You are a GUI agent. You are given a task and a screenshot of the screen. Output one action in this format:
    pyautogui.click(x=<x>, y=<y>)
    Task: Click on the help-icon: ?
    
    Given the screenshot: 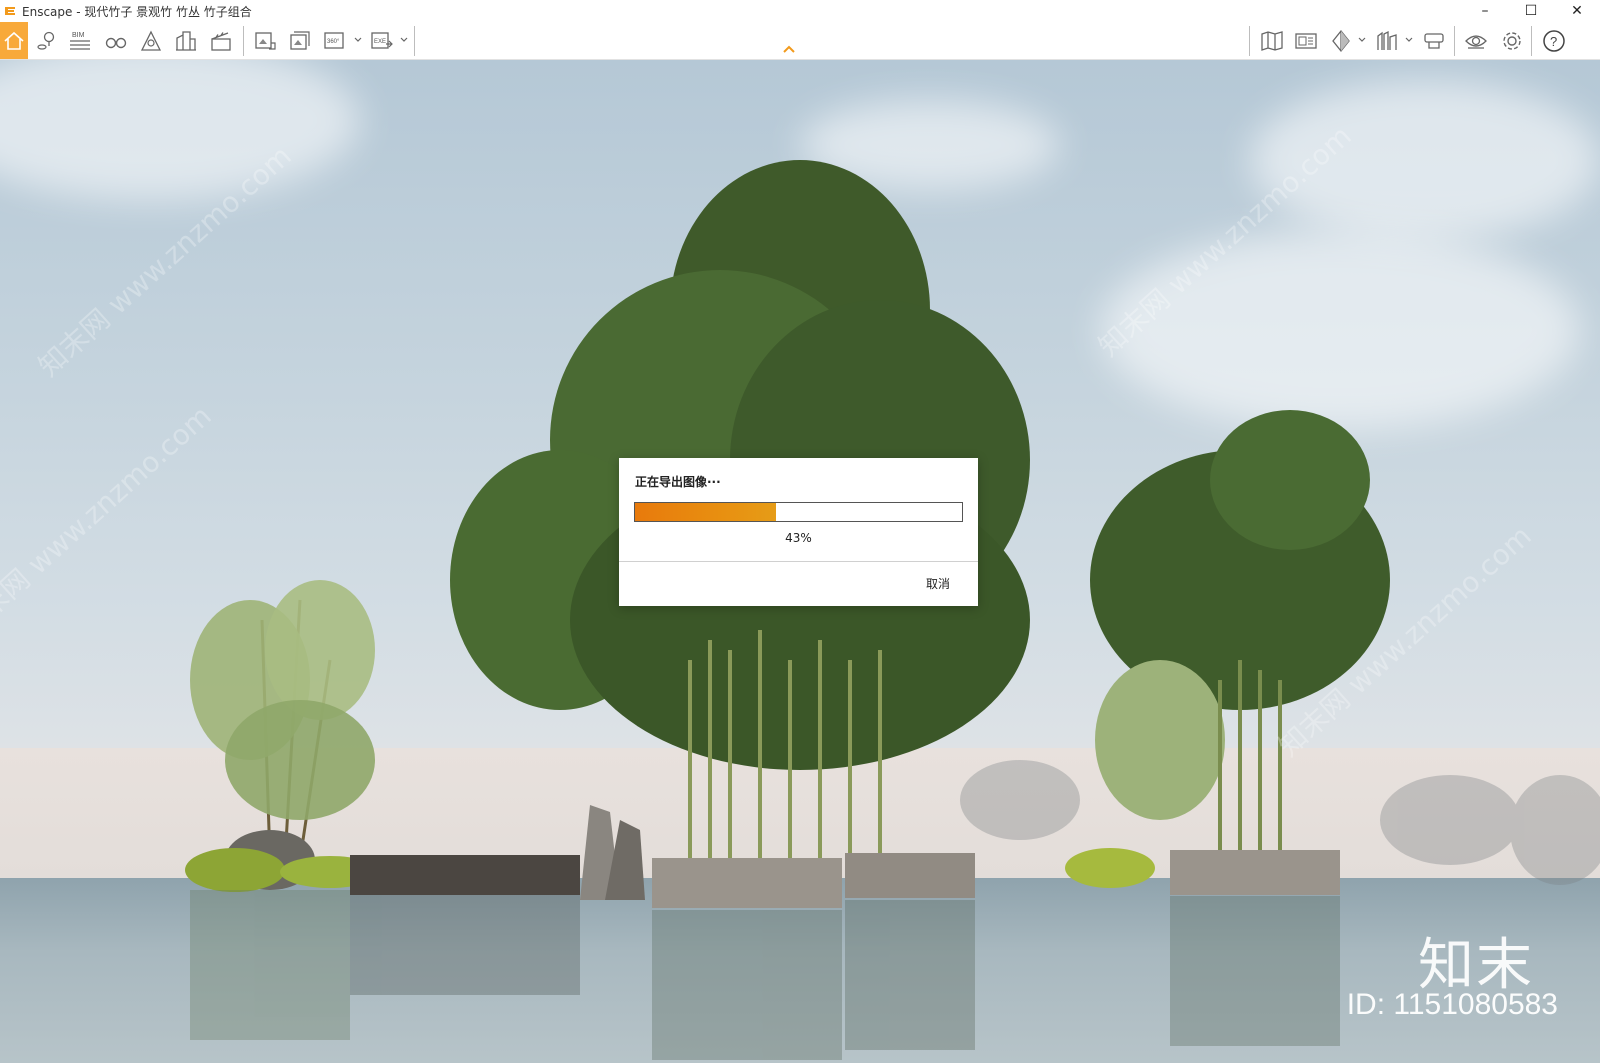 What is the action you would take?
    pyautogui.click(x=1554, y=40)
    